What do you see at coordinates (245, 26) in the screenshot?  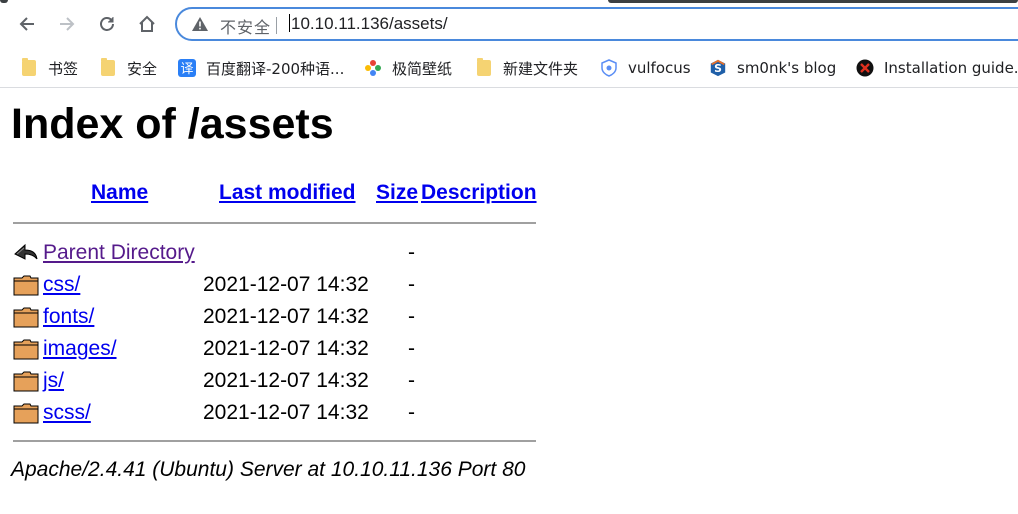 I see `security-status-label: 不安全` at bounding box center [245, 26].